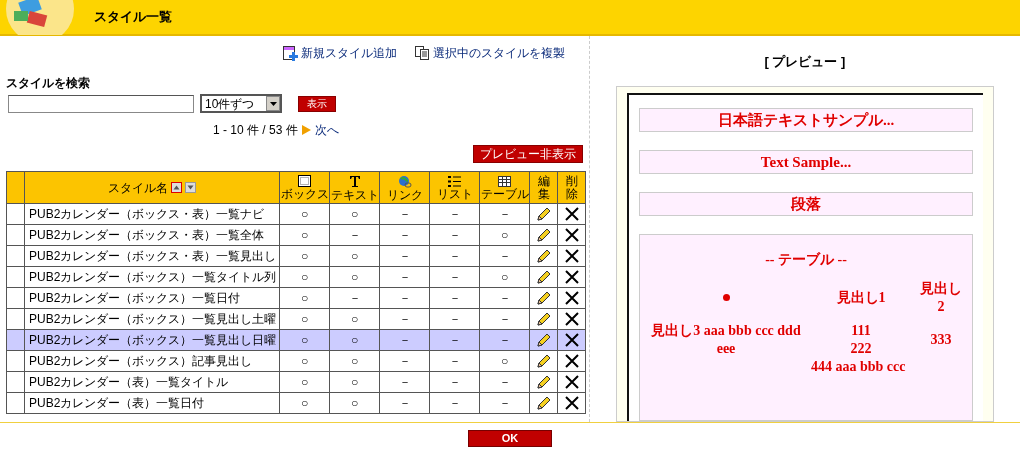 The height and width of the screenshot is (453, 1020). I want to click on cell-value: 444 aaa bbb ccc, so click(858, 366).